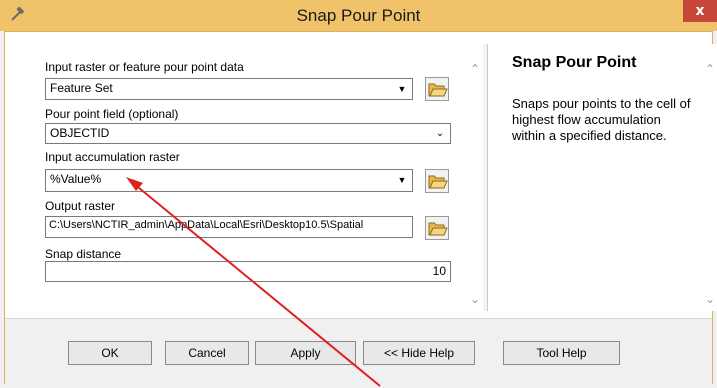  What do you see at coordinates (248, 133) in the screenshot?
I see `pour-point-field-select: OBJECTID ⌄` at bounding box center [248, 133].